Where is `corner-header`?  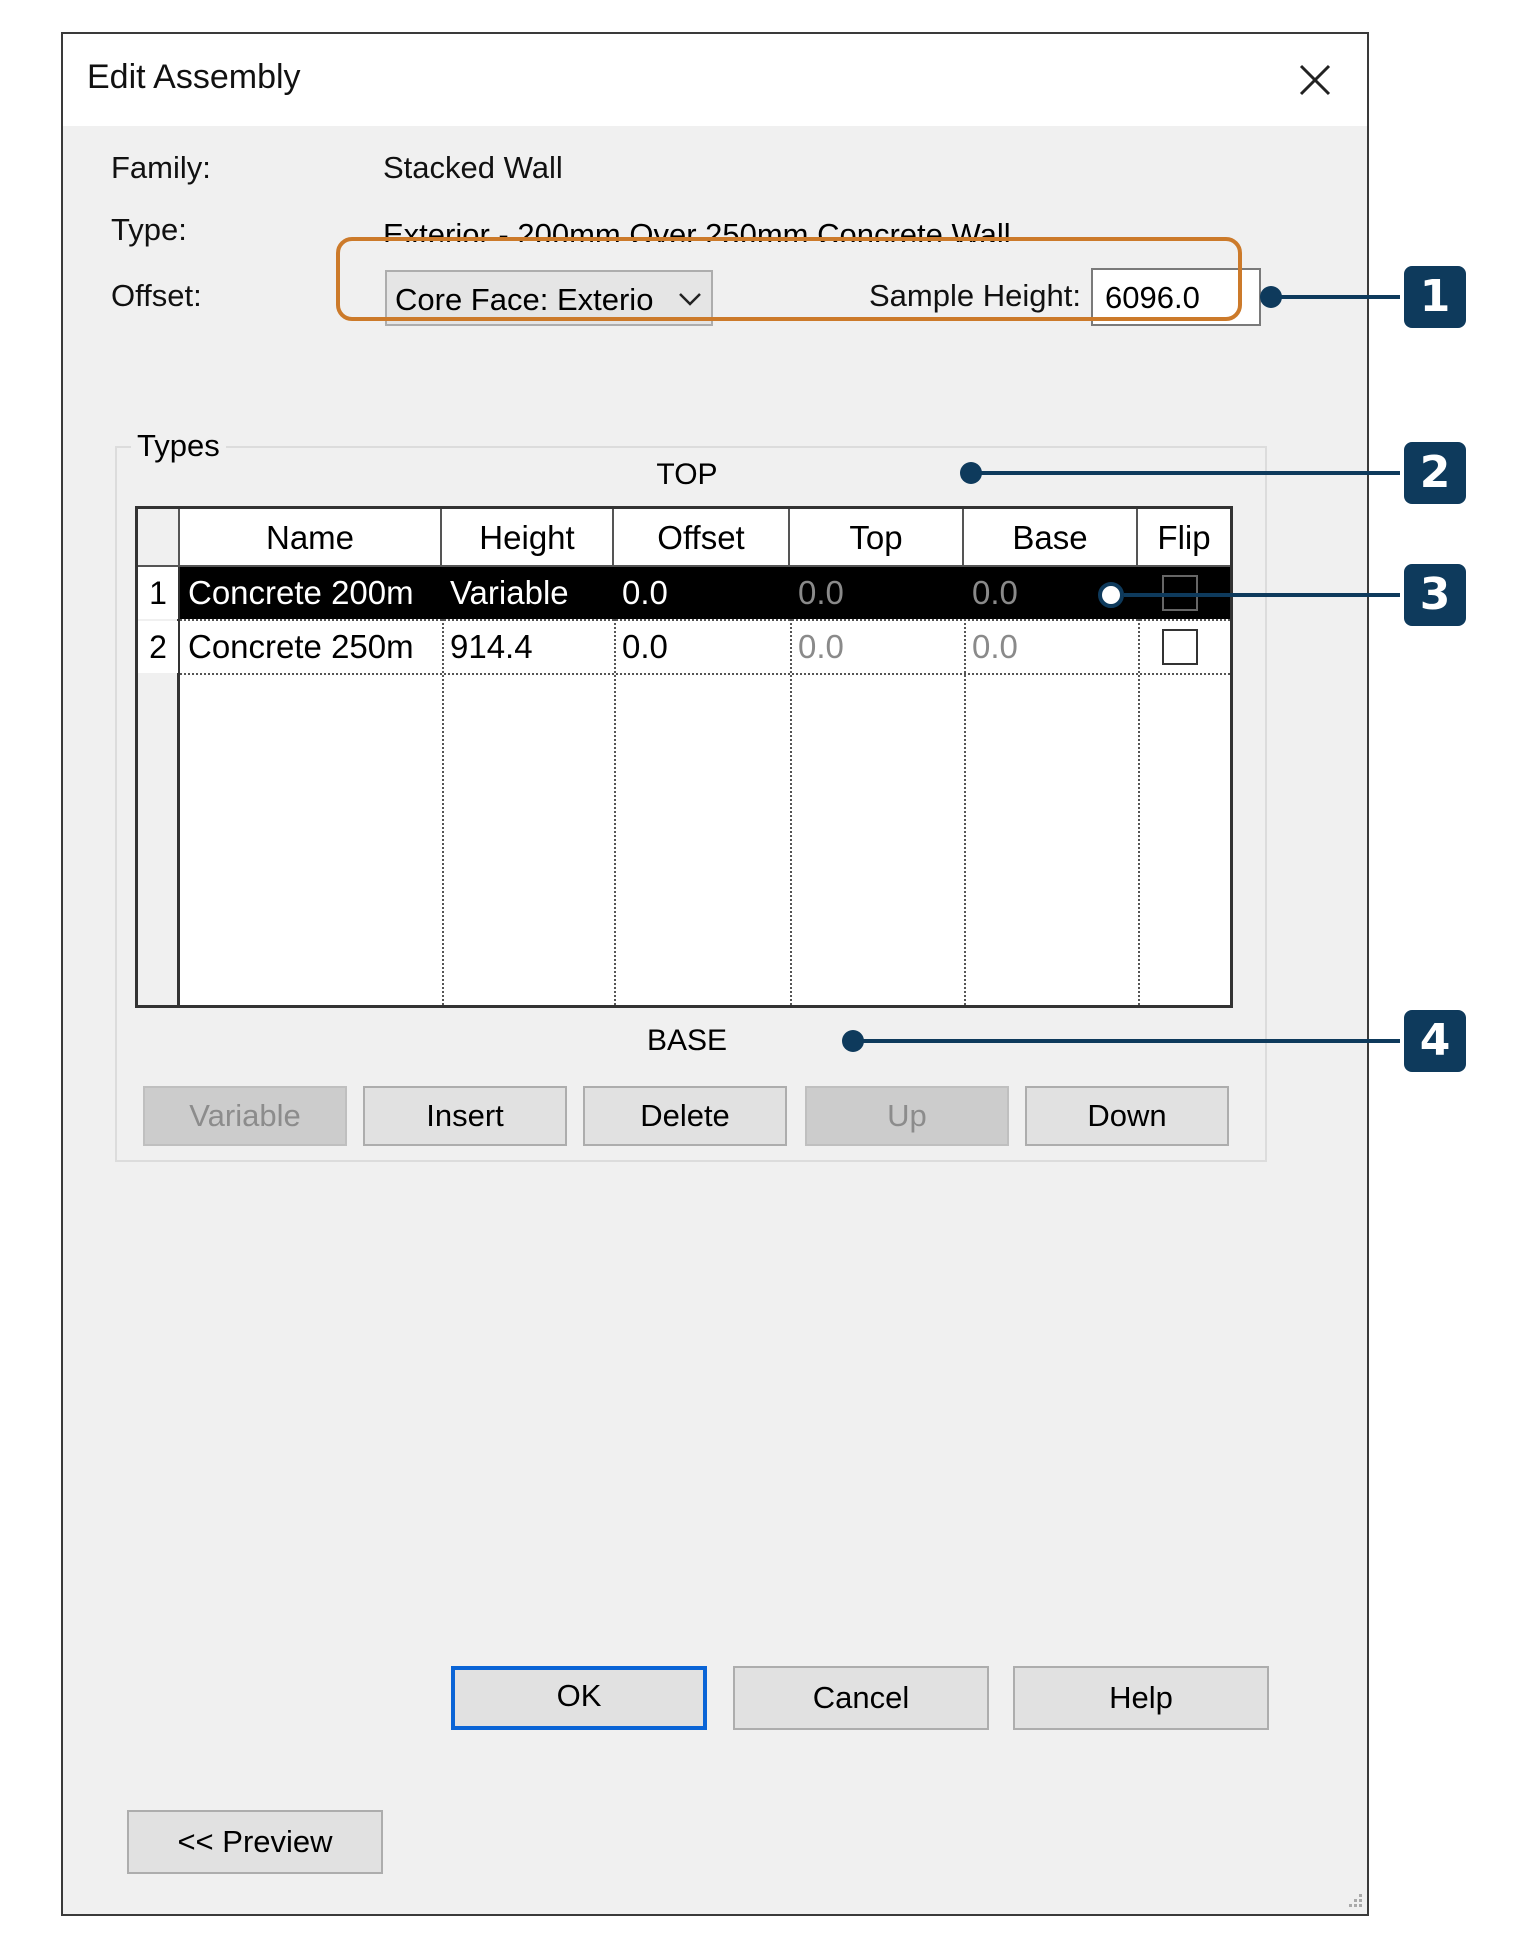 corner-header is located at coordinates (159, 538).